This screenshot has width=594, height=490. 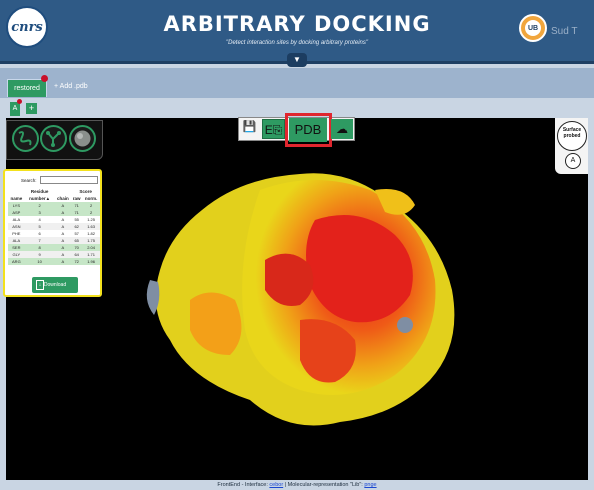 What do you see at coordinates (297, 24) in the screenshot?
I see `app-title: ARBITRARY DOCKING` at bounding box center [297, 24].